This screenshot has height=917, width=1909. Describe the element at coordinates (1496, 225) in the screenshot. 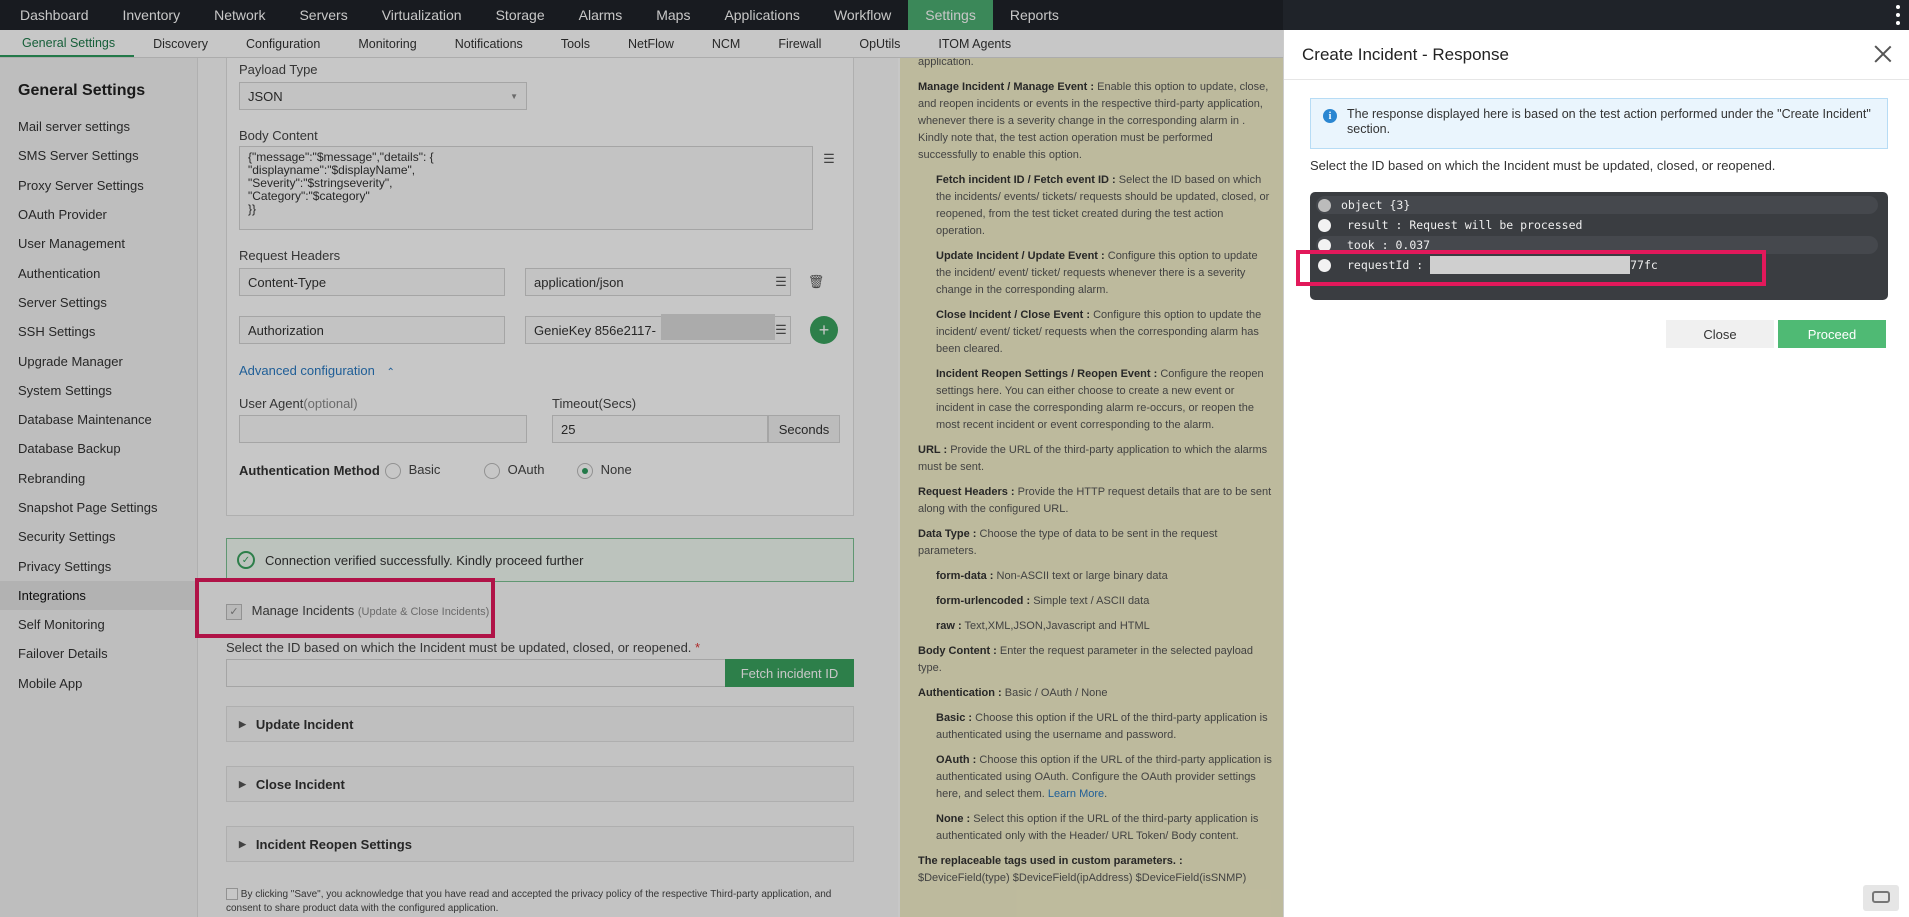

I see `json-value: Request will be processed` at that location.